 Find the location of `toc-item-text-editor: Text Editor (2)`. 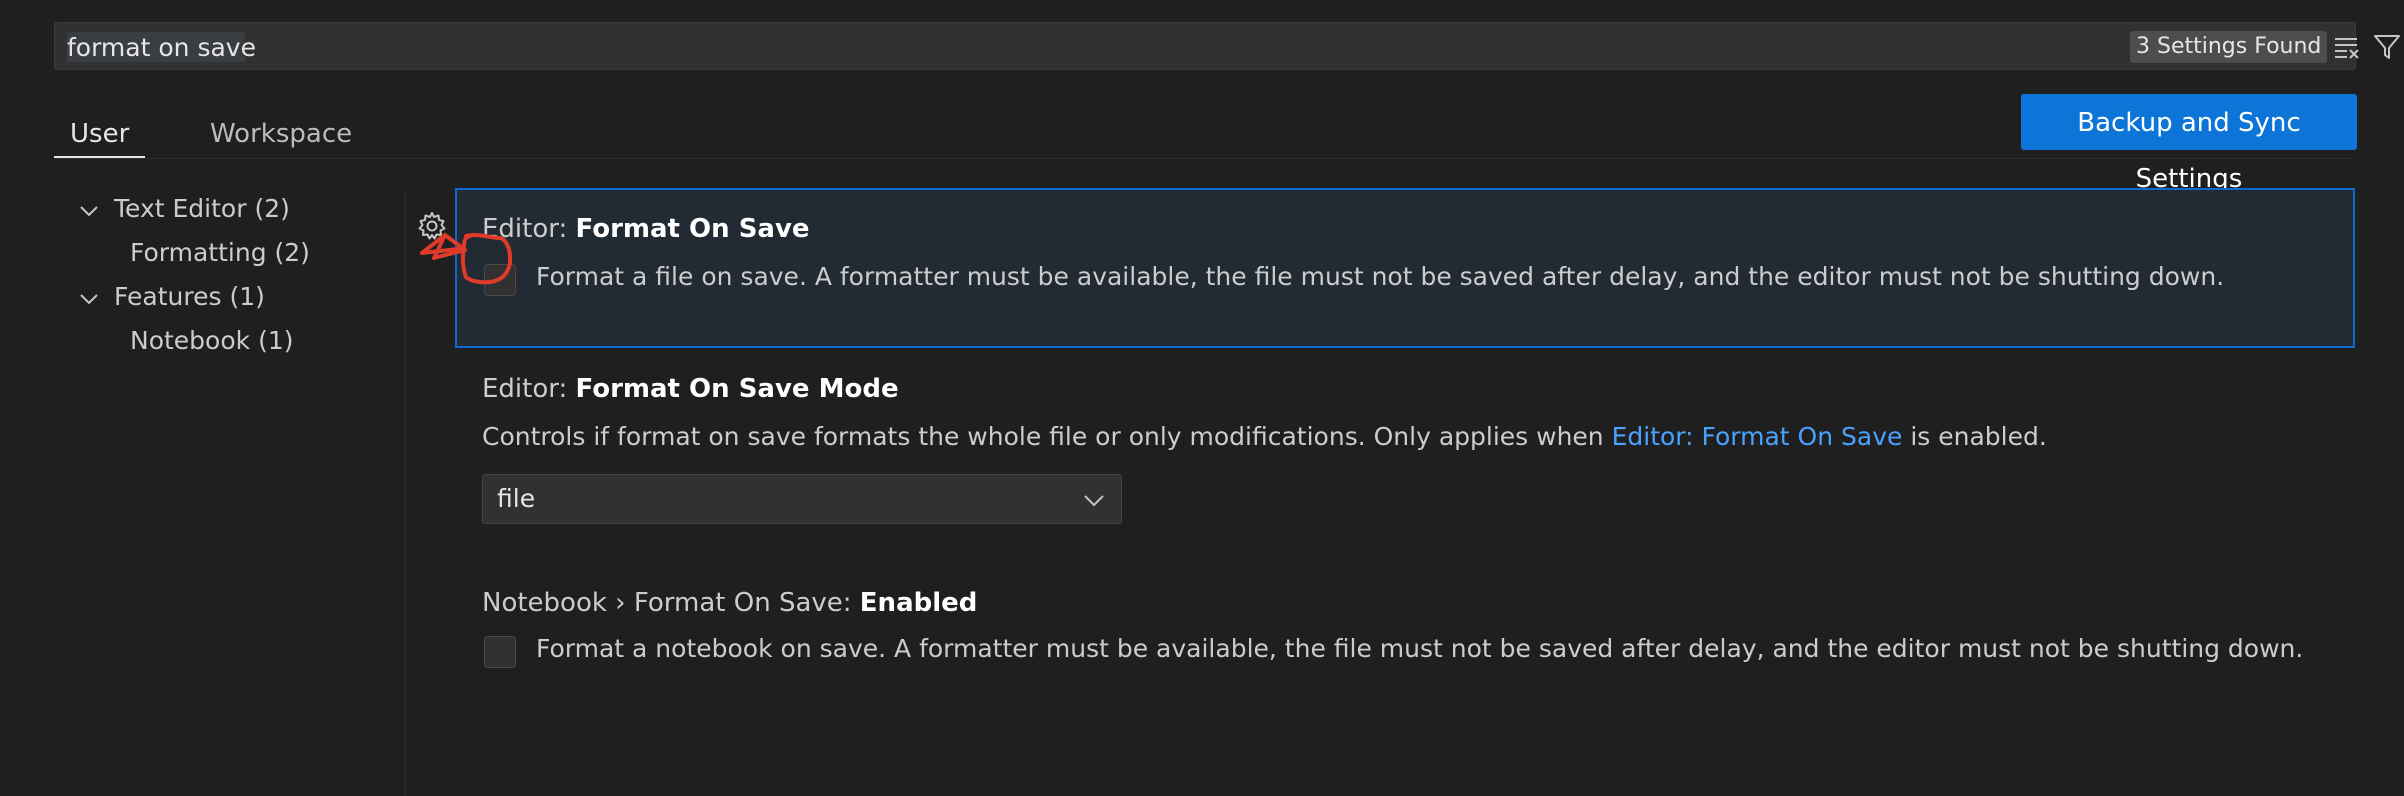

toc-item-text-editor: Text Editor (2) is located at coordinates (202, 208).